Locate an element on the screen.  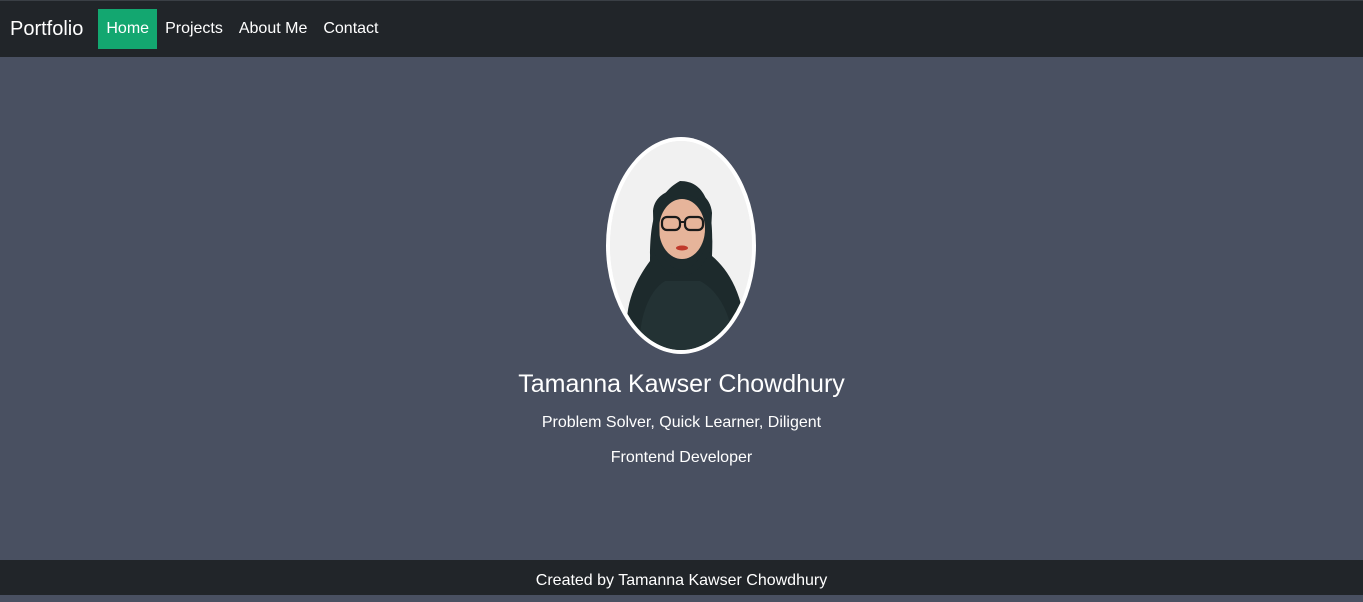
profile-photo is located at coordinates (681, 245).